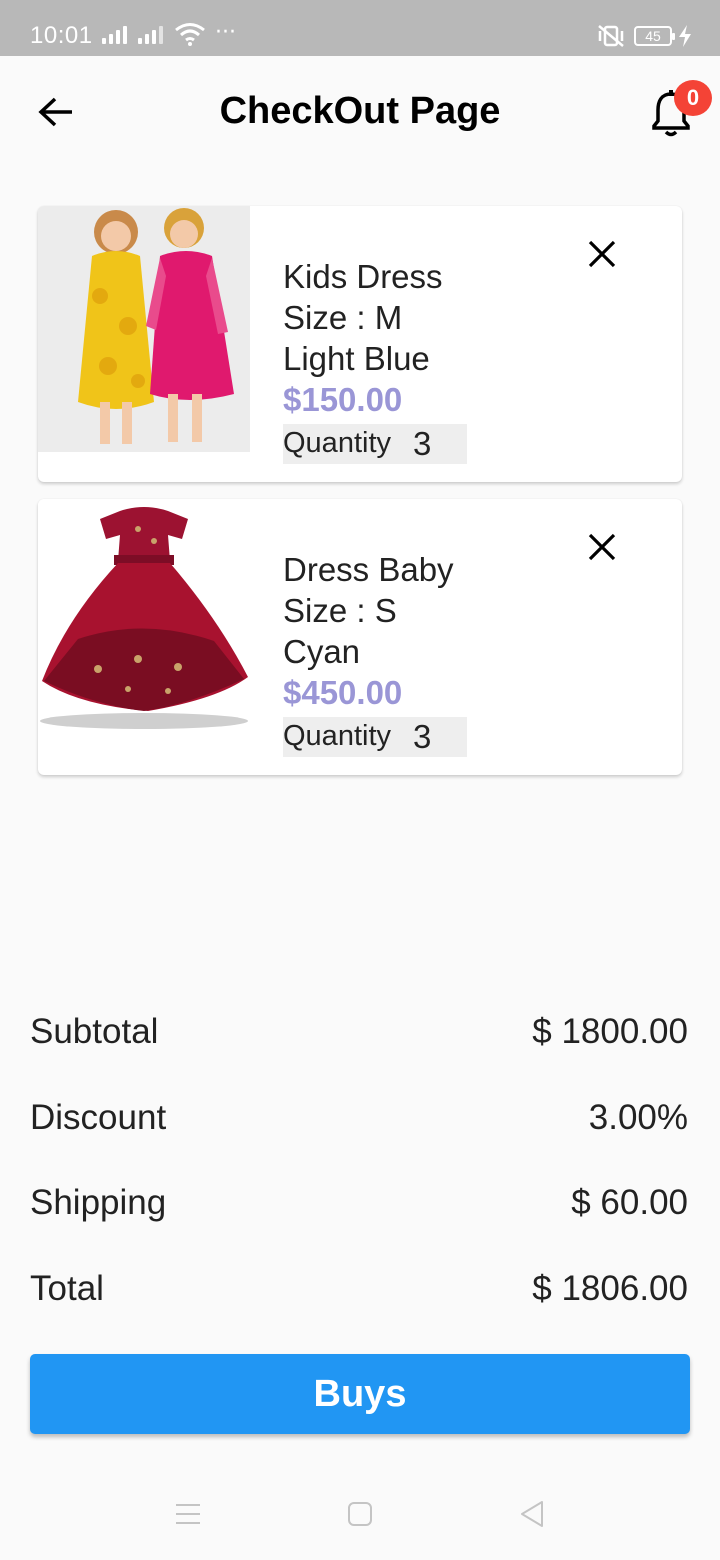 The width and height of the screenshot is (720, 1560). Describe the element at coordinates (67, 1288) in the screenshot. I see `total-label: Total` at that location.